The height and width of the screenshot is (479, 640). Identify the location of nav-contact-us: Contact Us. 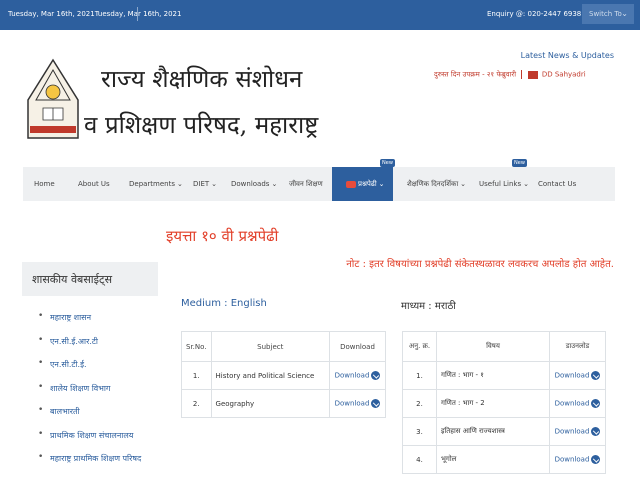
(557, 184).